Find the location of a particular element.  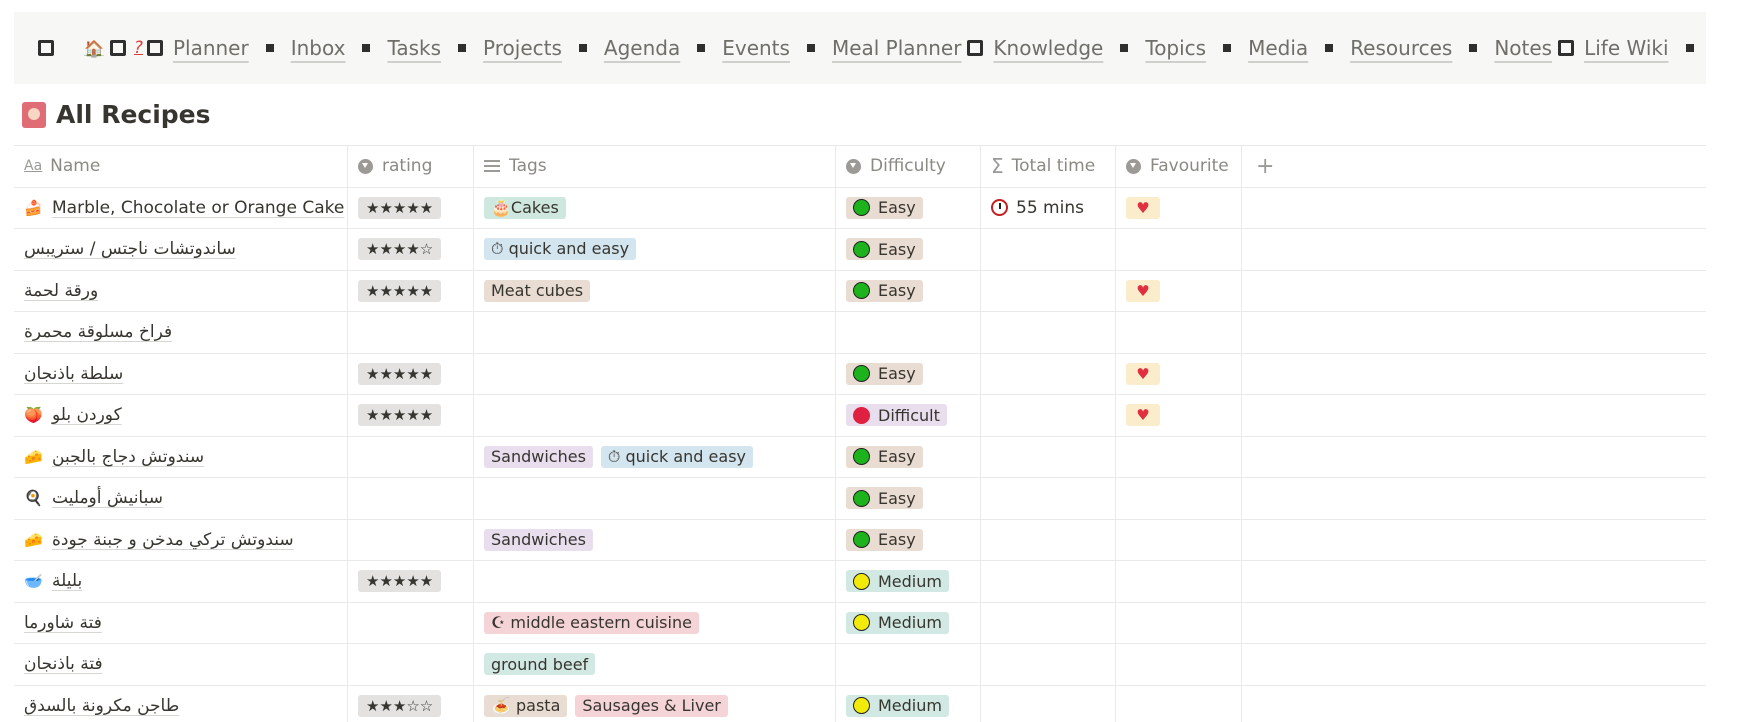

column-header-difficulty: Difficulty is located at coordinates (908, 166).